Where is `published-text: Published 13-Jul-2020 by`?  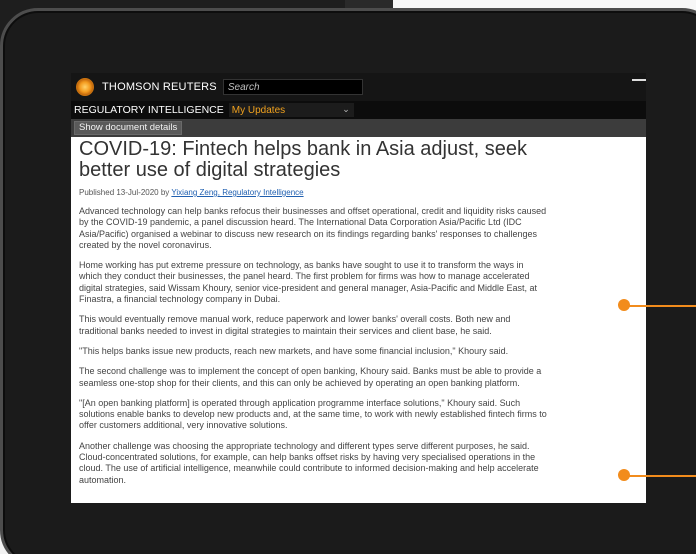 published-text: Published 13-Jul-2020 by is located at coordinates (125, 192).